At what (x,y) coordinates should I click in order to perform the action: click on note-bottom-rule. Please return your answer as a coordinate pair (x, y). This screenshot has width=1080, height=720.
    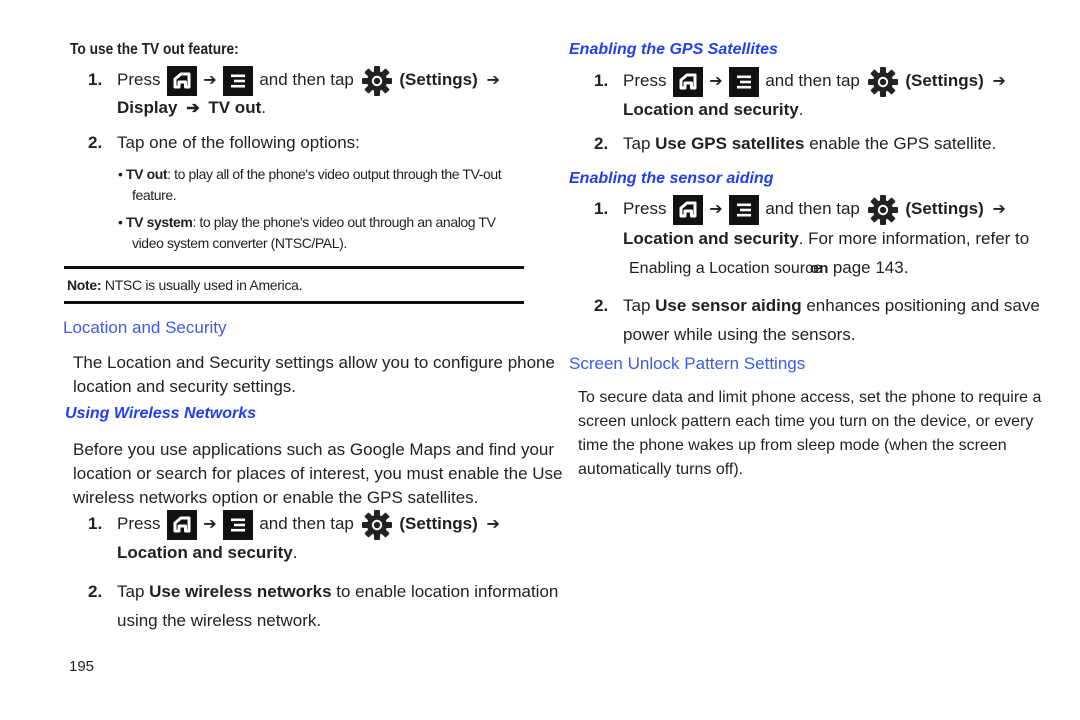
    Looking at the image, I should click on (294, 302).